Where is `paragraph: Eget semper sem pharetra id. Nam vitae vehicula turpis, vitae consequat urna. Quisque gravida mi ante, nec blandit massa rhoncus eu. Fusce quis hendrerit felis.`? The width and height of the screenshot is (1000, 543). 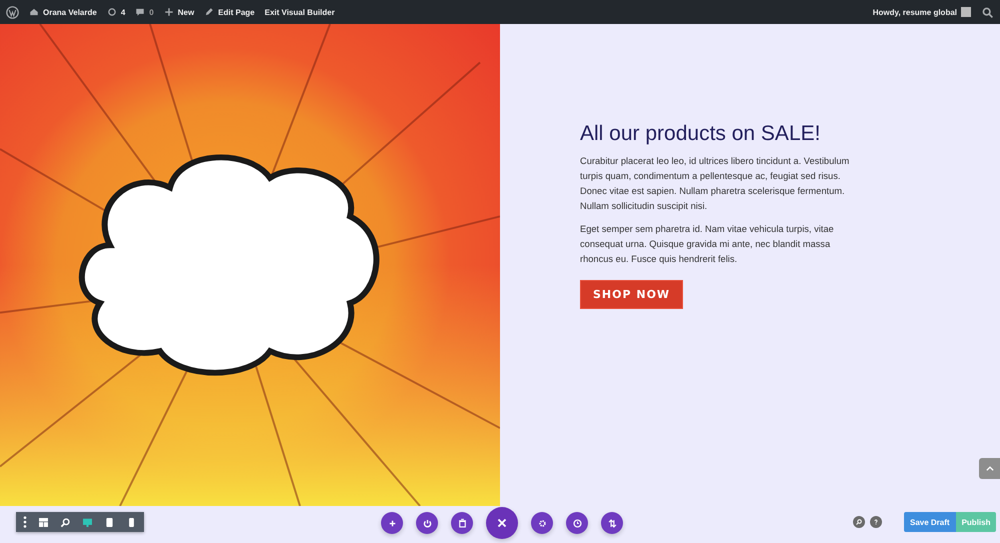 paragraph: Eget semper sem pharetra id. Nam vitae vehicula turpis, vitae consequat urna. Quisque gravida mi ante, nec blandit massa rhoncus eu. Fusce quis hendrerit felis. is located at coordinates (707, 244).